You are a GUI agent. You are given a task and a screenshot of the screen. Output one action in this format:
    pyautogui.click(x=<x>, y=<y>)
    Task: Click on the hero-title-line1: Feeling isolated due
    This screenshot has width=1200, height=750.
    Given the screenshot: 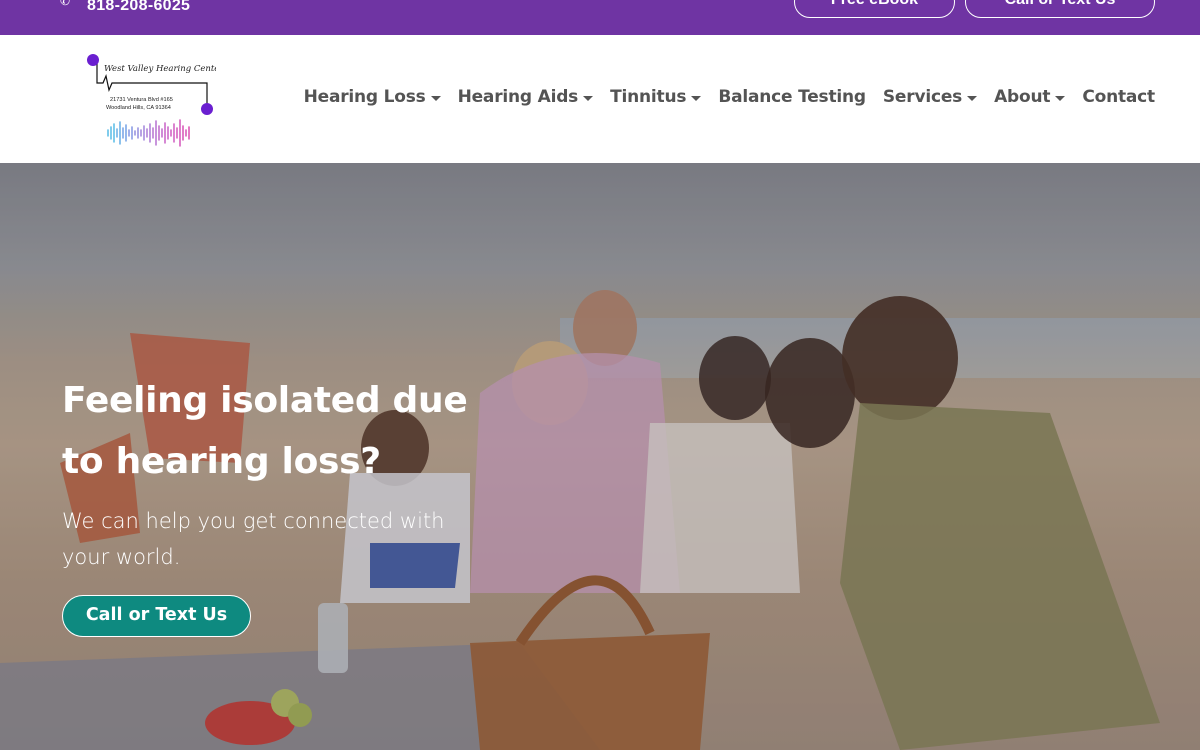 What is the action you would take?
    pyautogui.click(x=265, y=400)
    